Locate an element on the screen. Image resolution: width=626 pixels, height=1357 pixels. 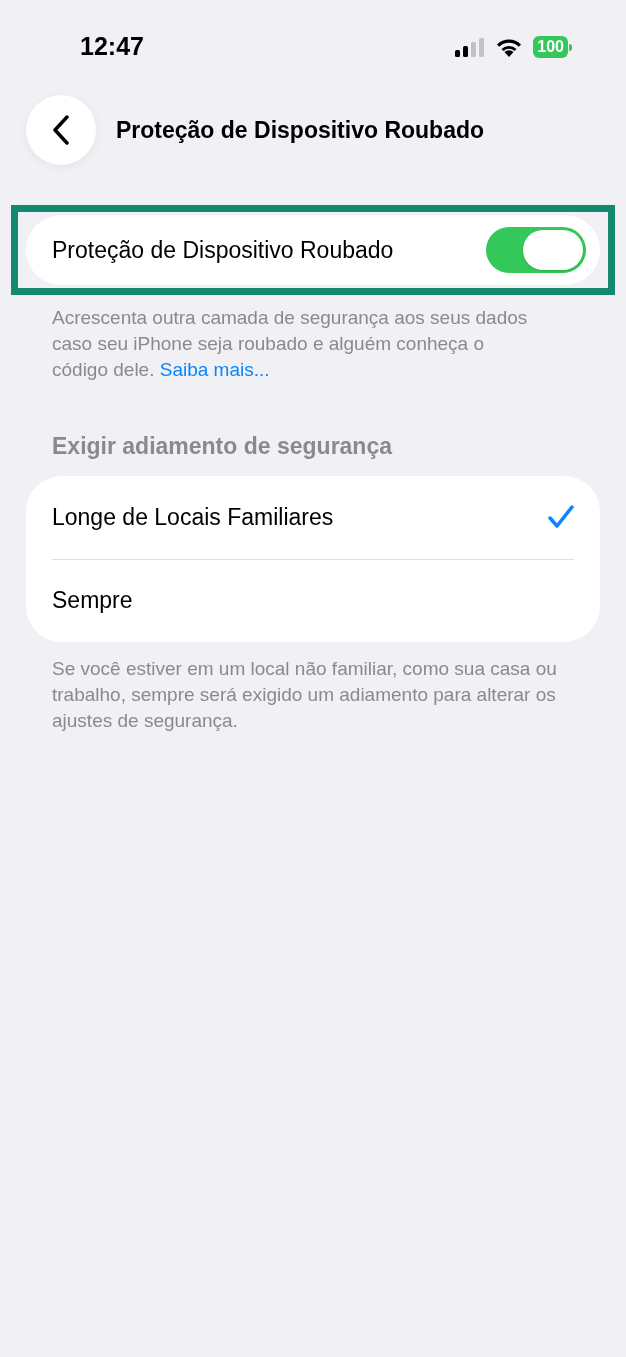
status-time: 12:47 is located at coordinates (112, 47).